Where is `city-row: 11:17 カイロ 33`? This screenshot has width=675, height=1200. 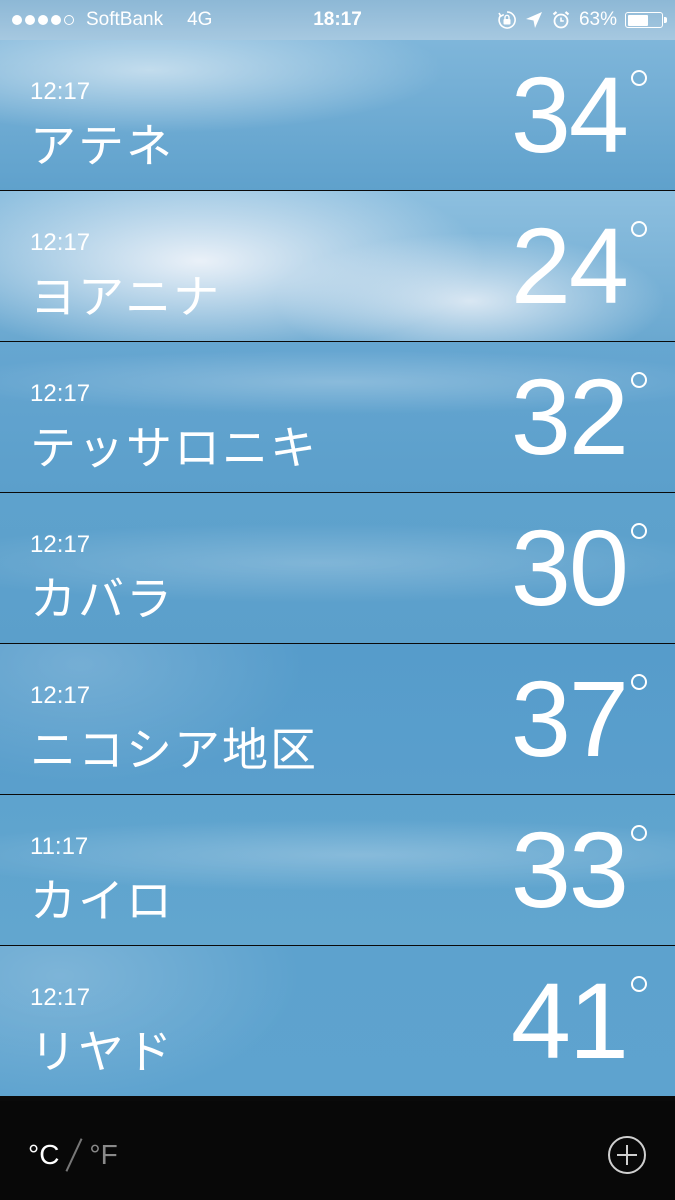 city-row: 11:17 カイロ 33 is located at coordinates (337, 870).